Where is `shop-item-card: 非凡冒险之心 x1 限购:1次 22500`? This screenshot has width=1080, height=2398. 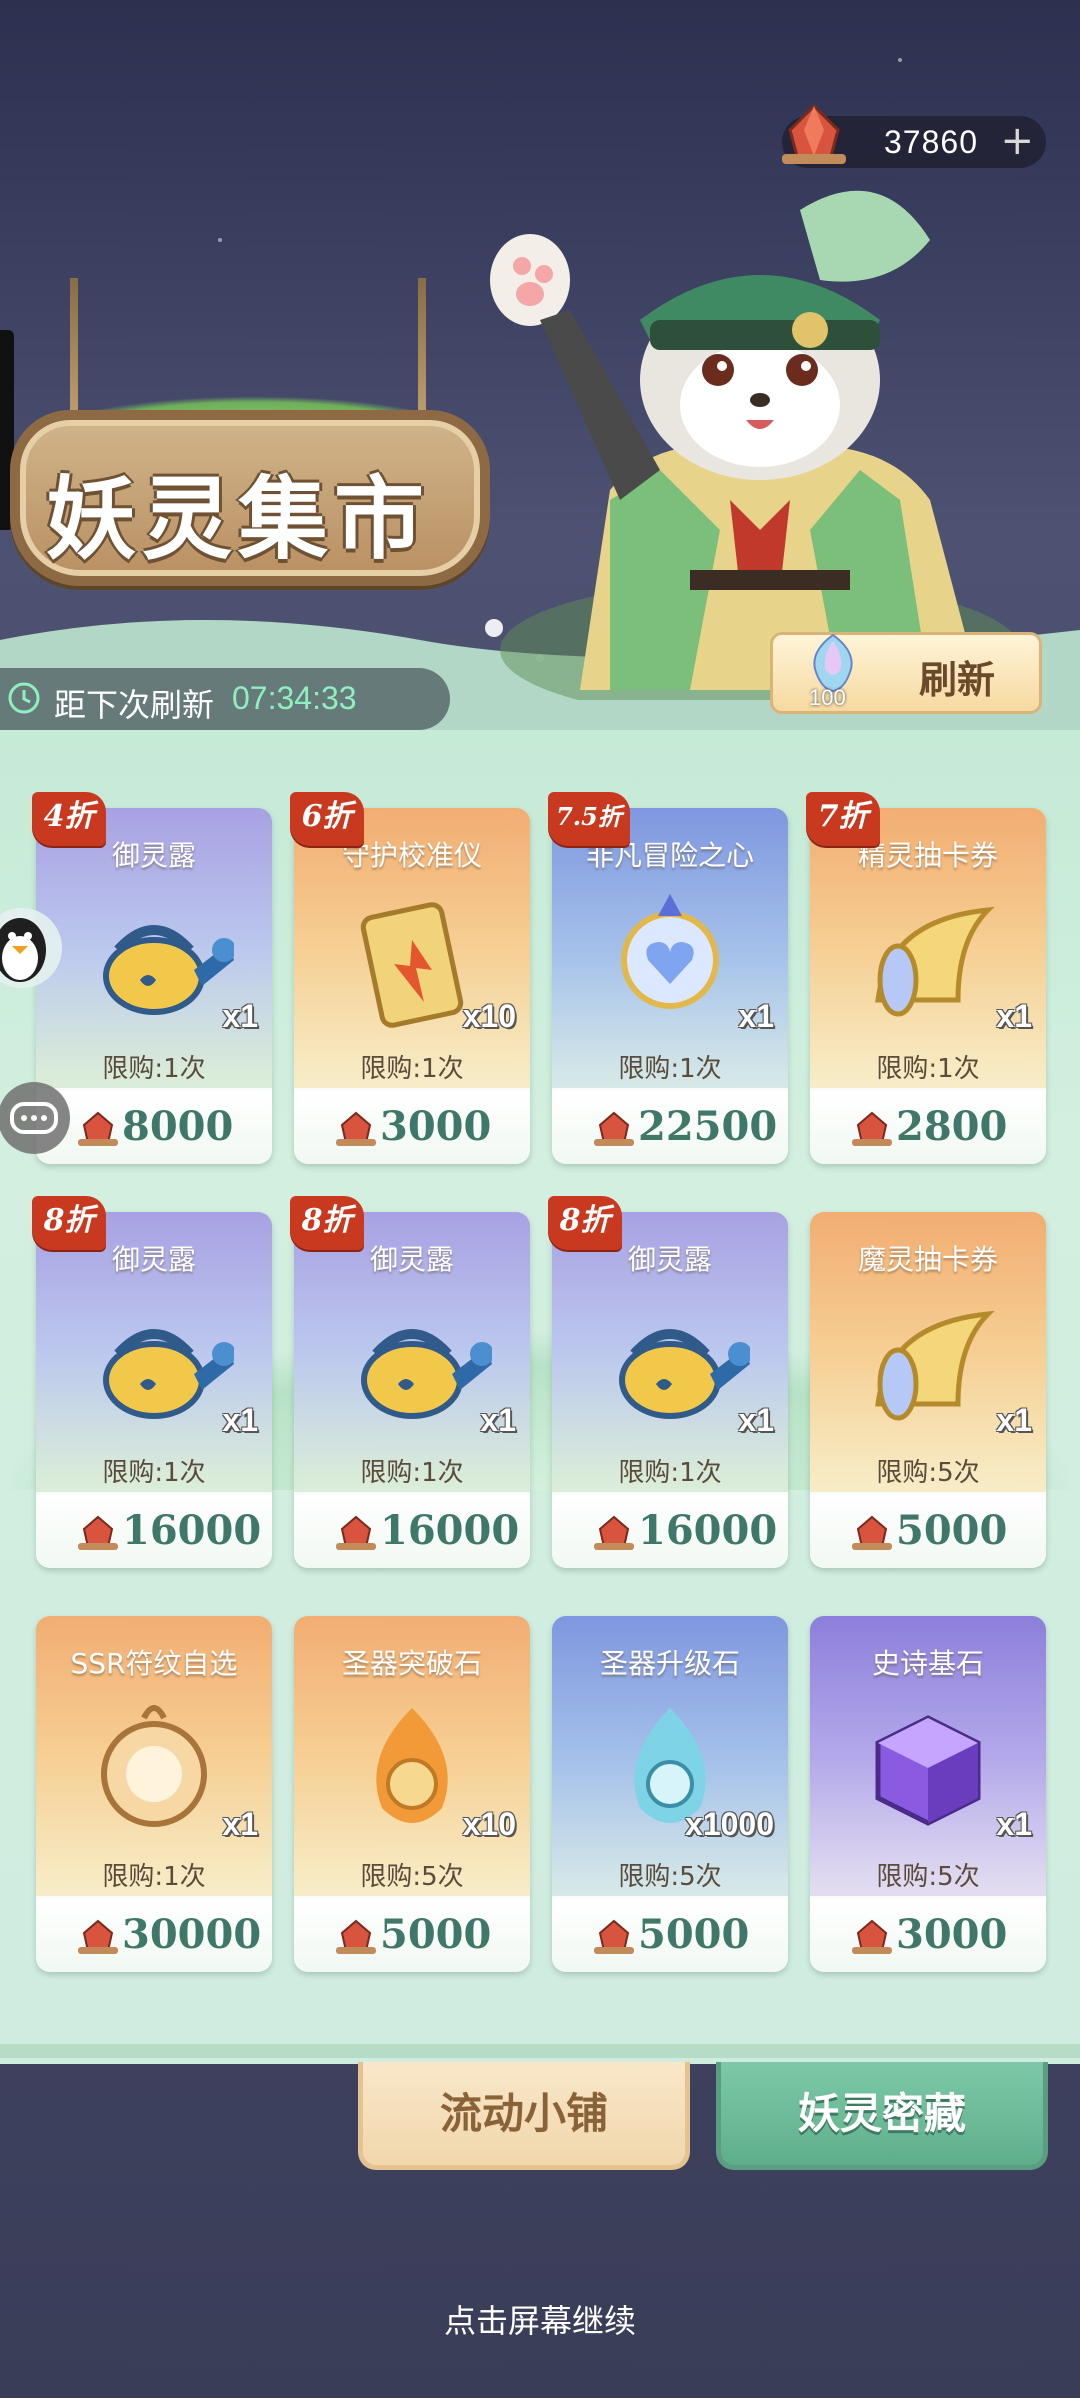
shop-item-card: 非凡冒险之心 x1 限购:1次 22500 is located at coordinates (670, 986).